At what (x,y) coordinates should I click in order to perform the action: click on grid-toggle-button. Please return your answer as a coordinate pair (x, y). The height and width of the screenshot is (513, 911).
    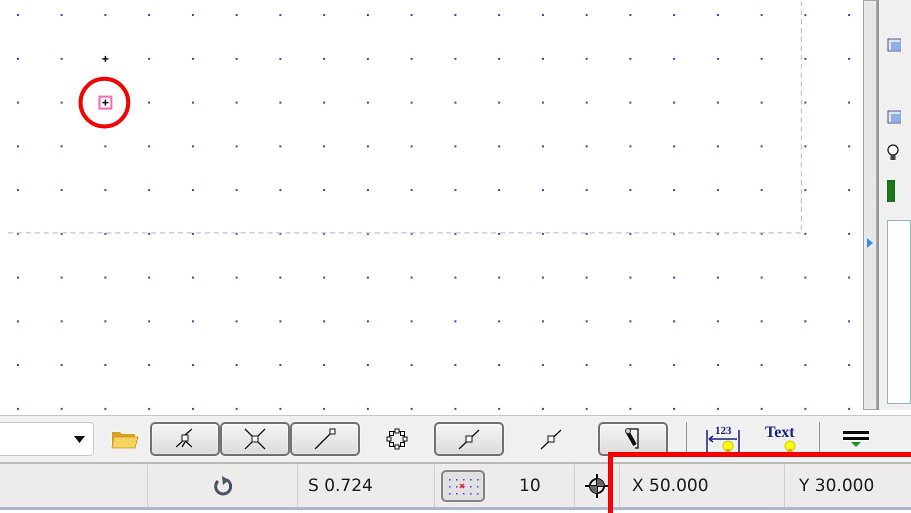
    Looking at the image, I should click on (463, 486).